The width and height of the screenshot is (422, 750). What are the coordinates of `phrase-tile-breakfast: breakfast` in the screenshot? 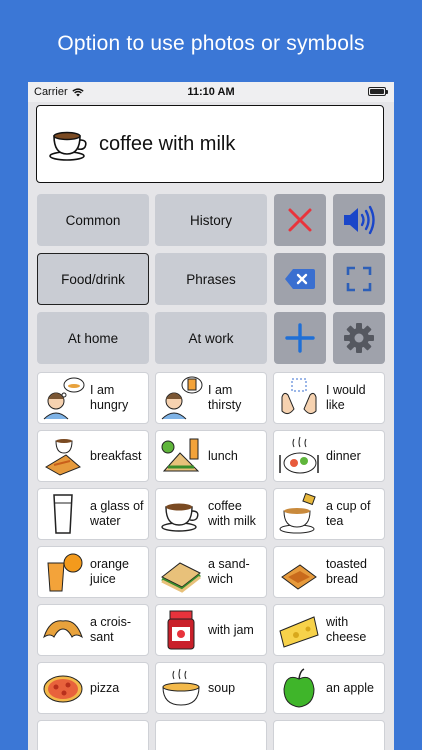 It's located at (93, 456).